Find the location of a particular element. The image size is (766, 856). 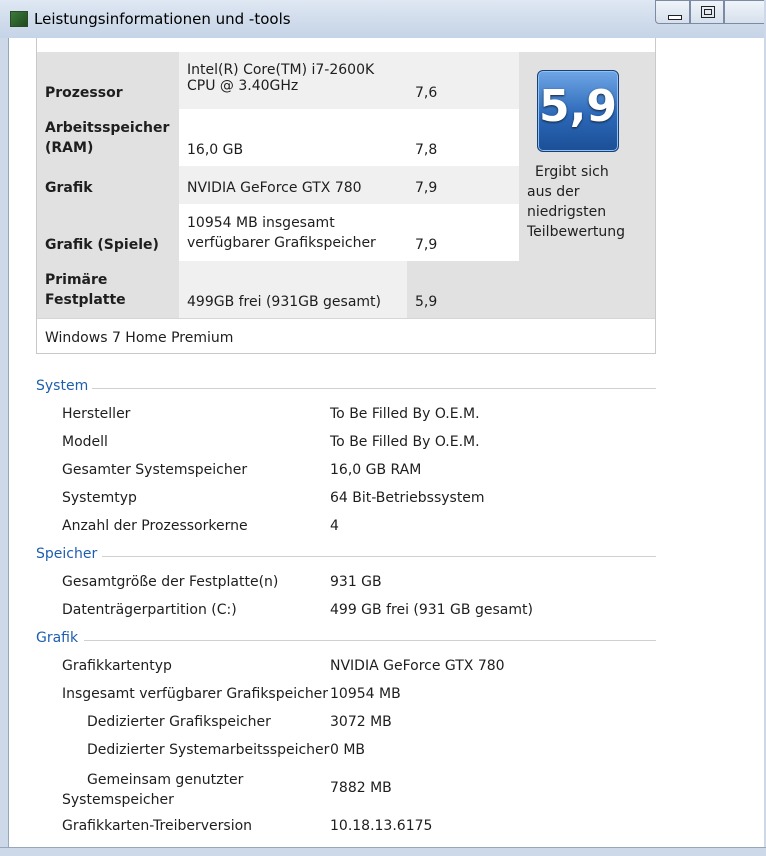

rating-label: Grafik (Spiele) is located at coordinates (108, 232).